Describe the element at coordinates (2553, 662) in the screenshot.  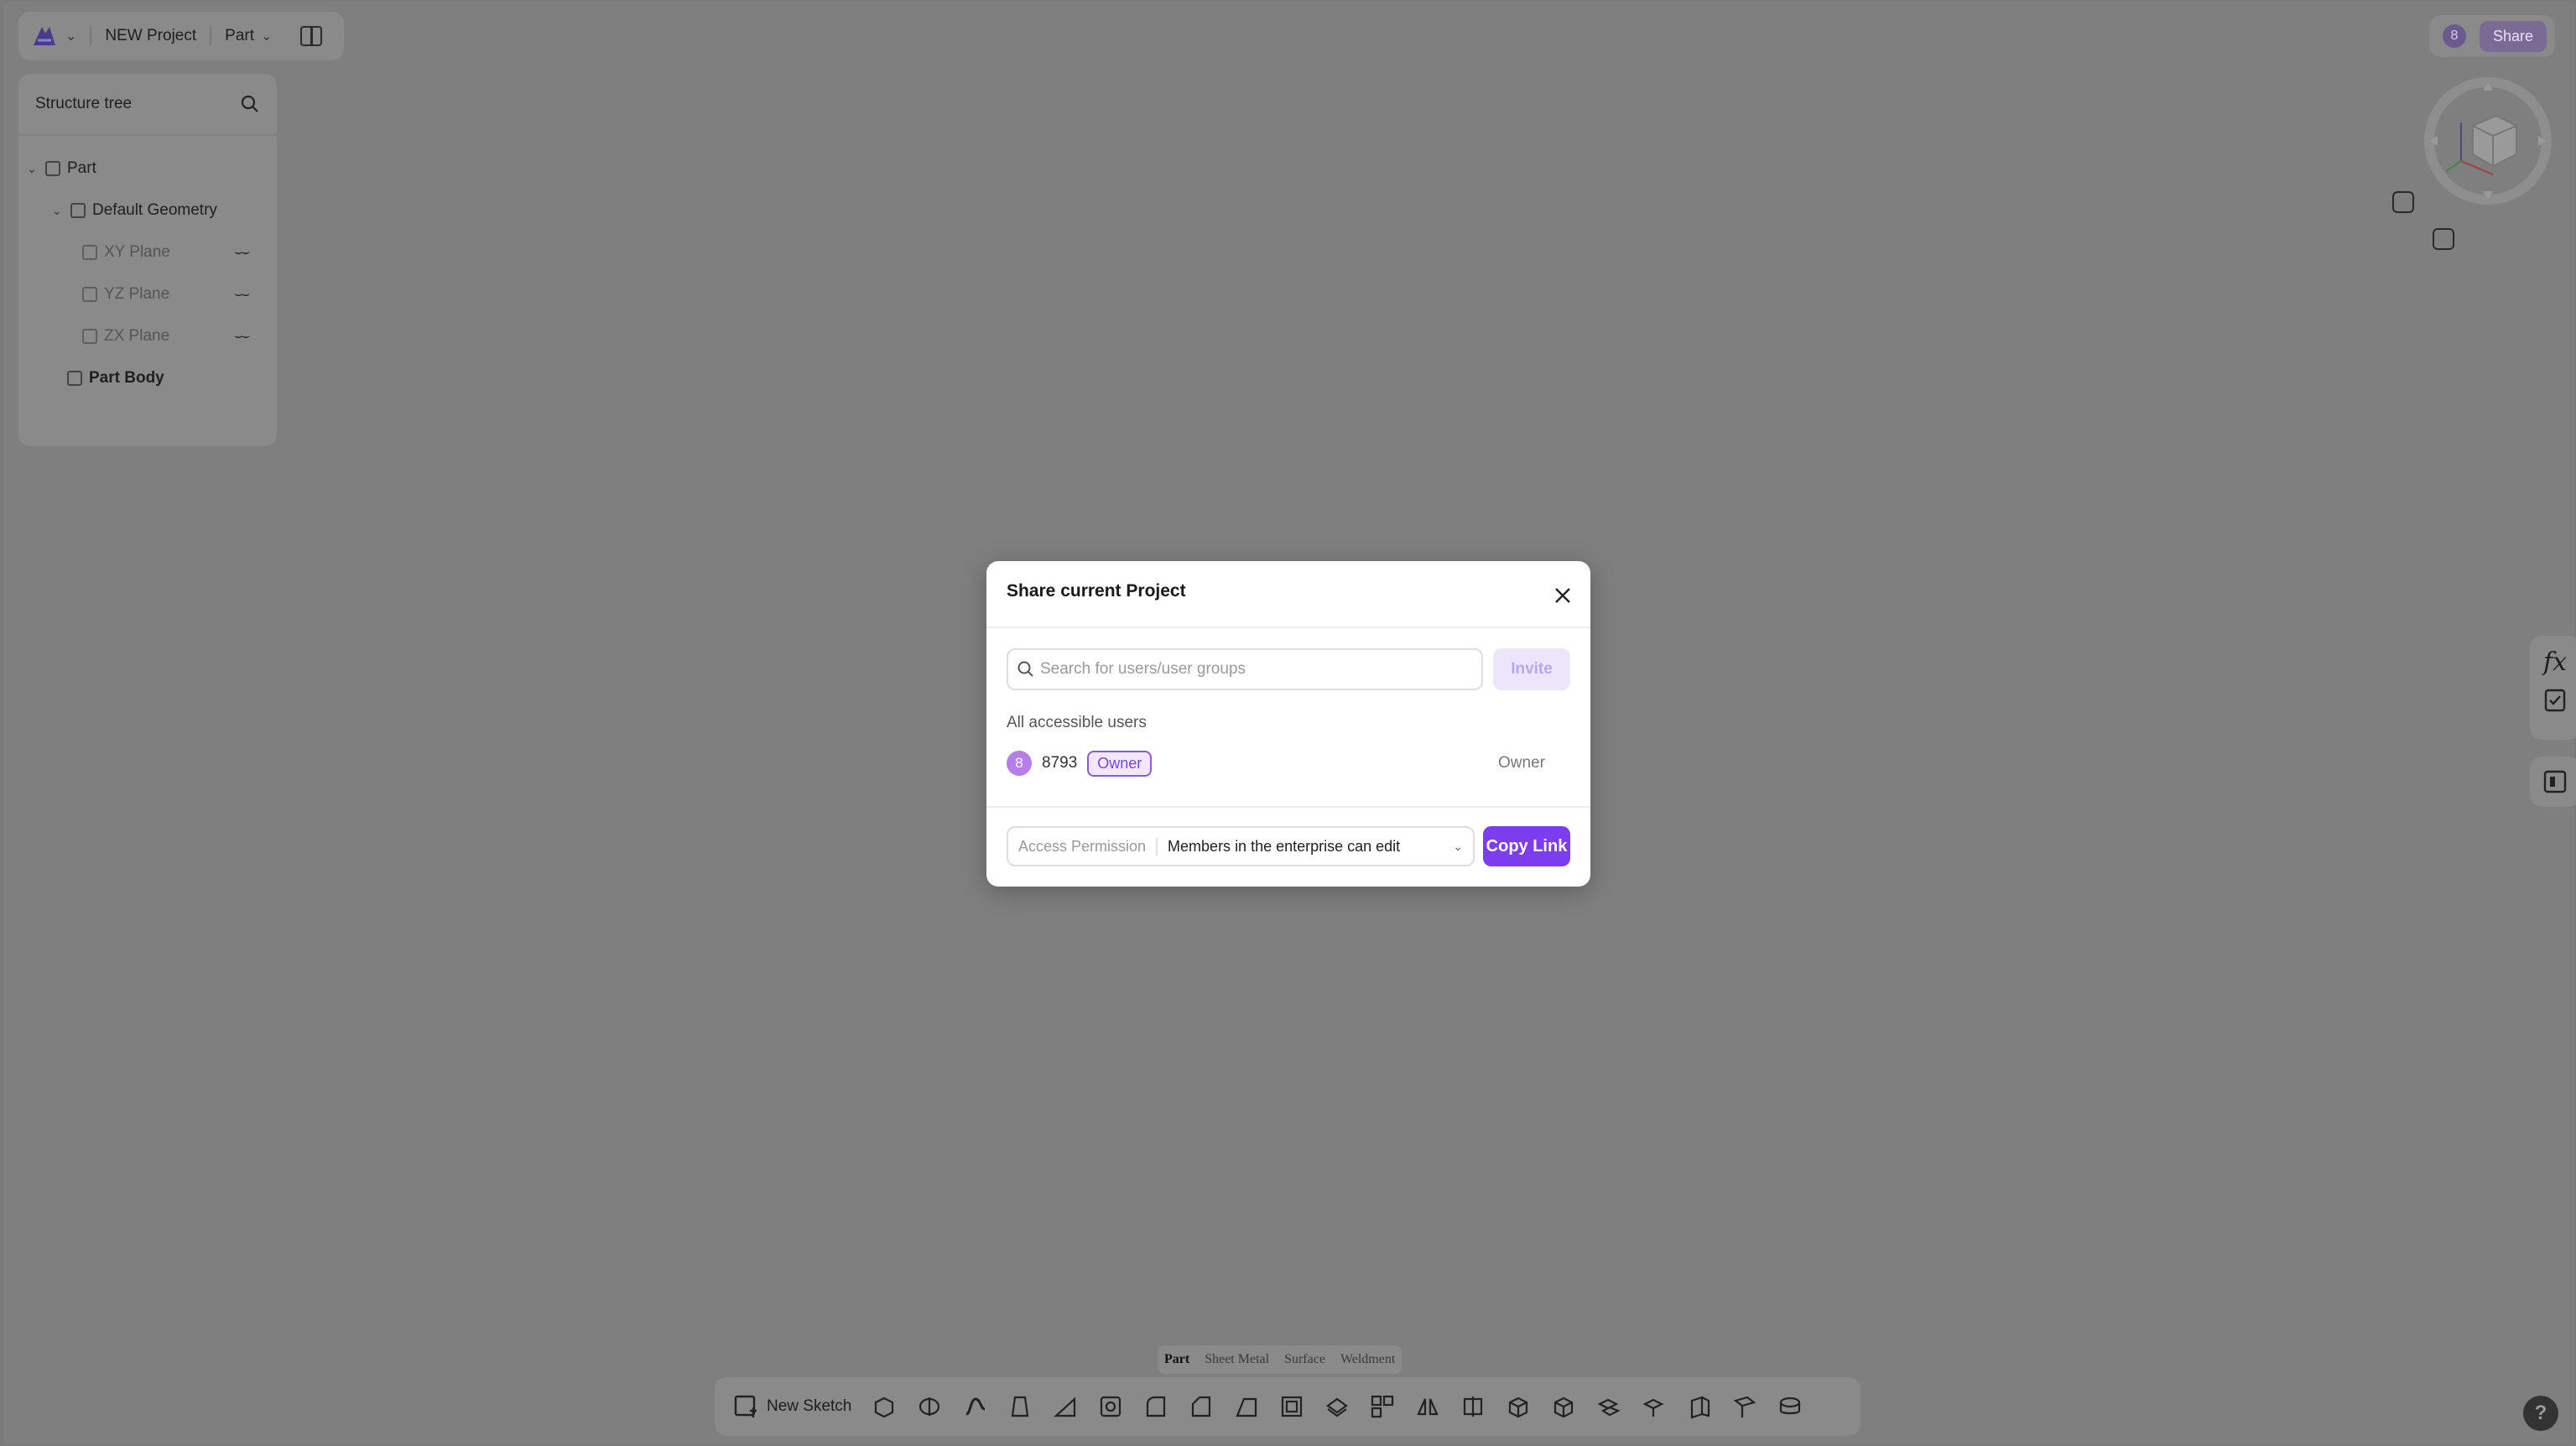
I see `formula-icon: fx` at that location.